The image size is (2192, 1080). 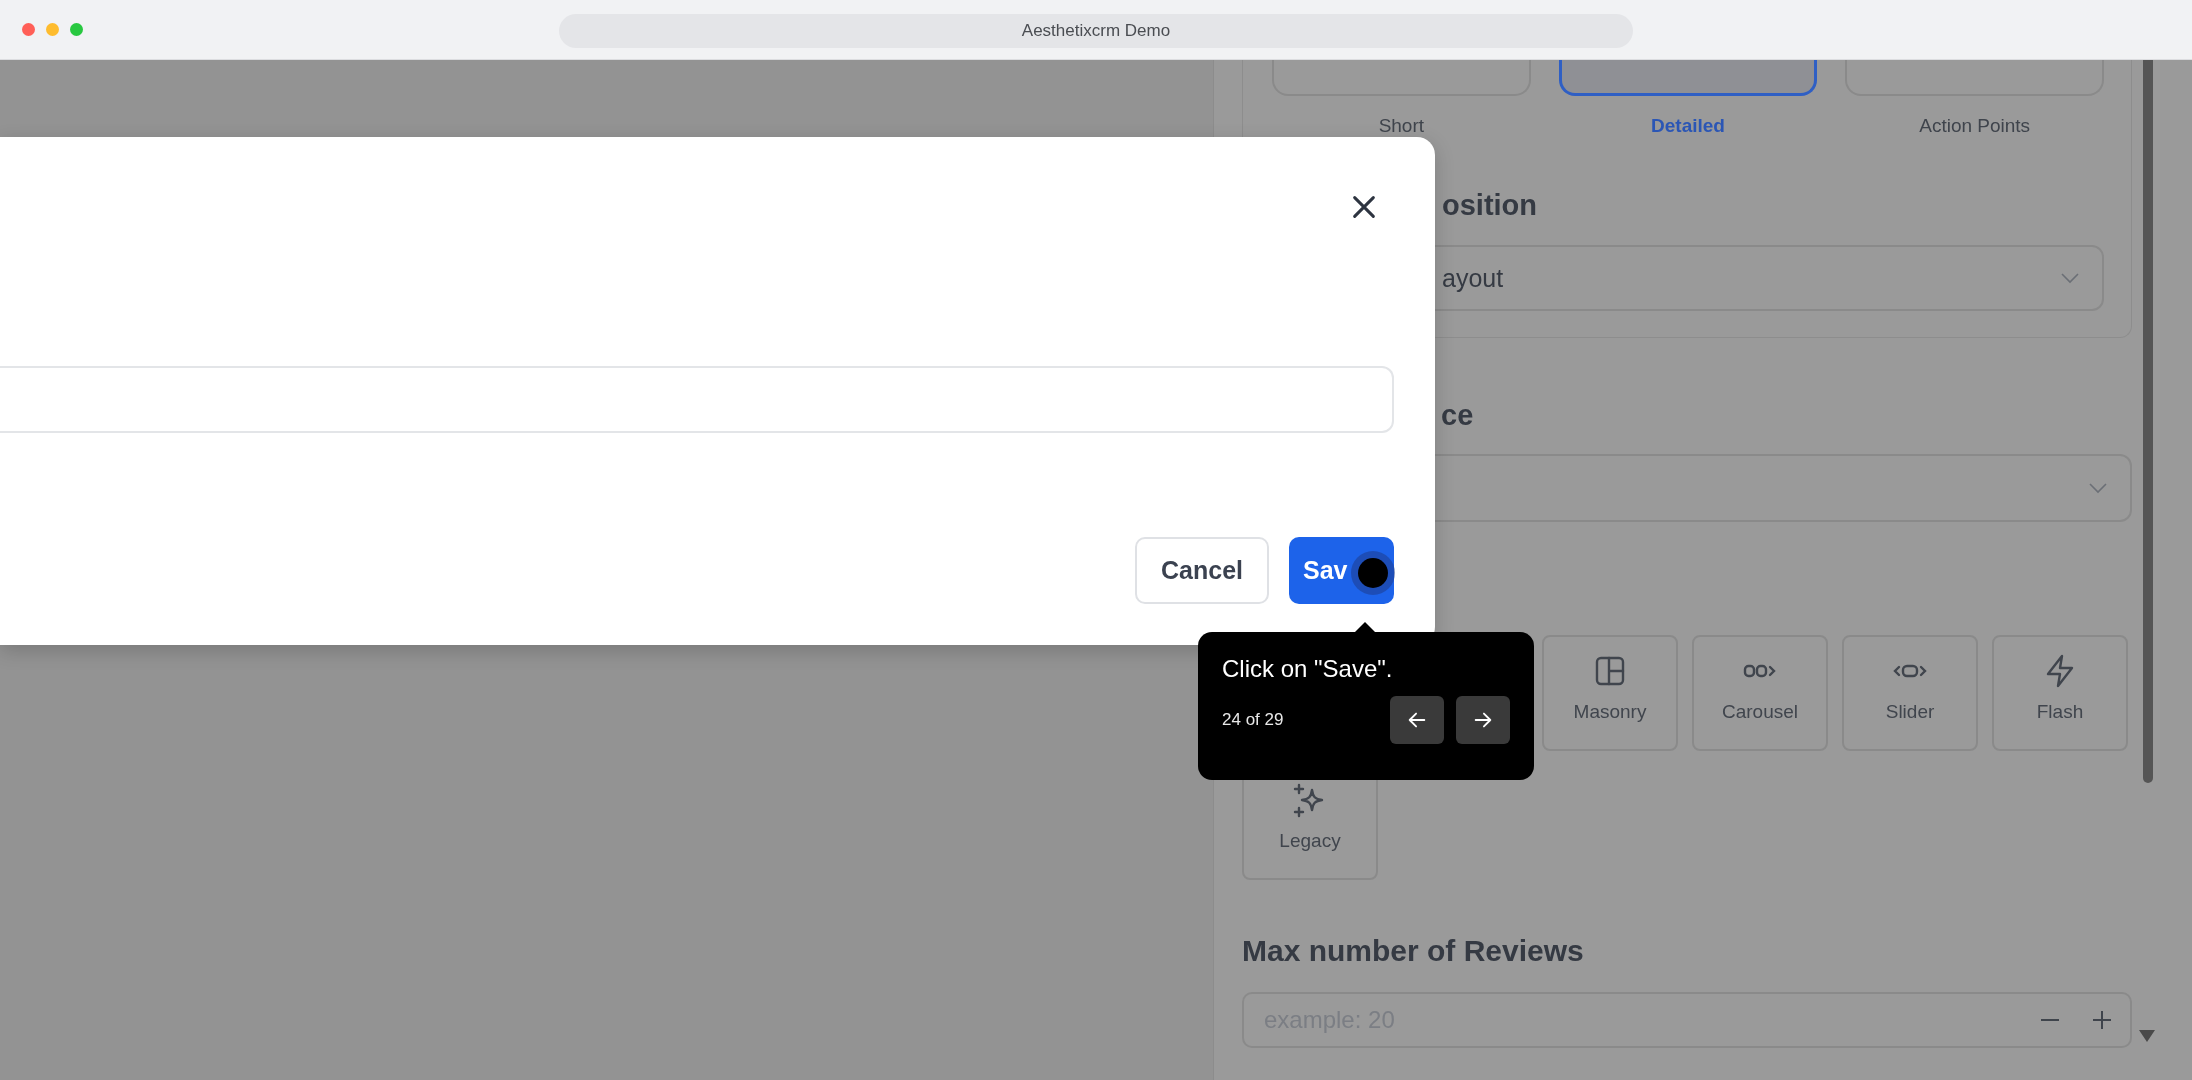 I want to click on input-field, so click(x=697, y=399).